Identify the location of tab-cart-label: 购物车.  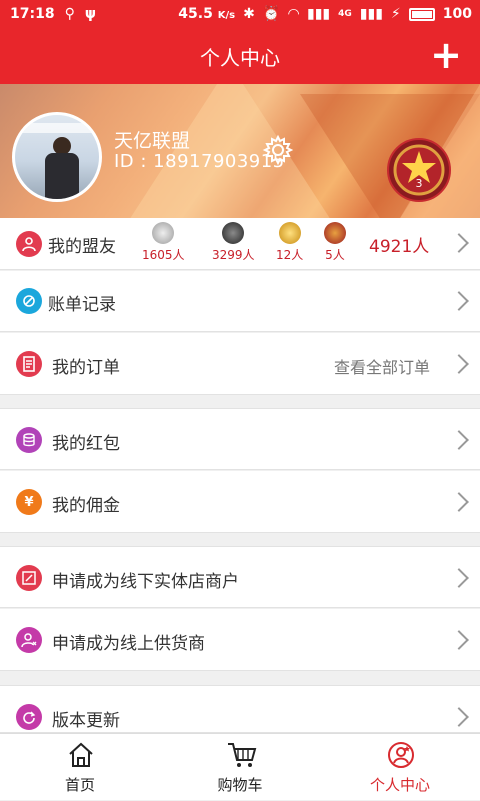
(240, 785).